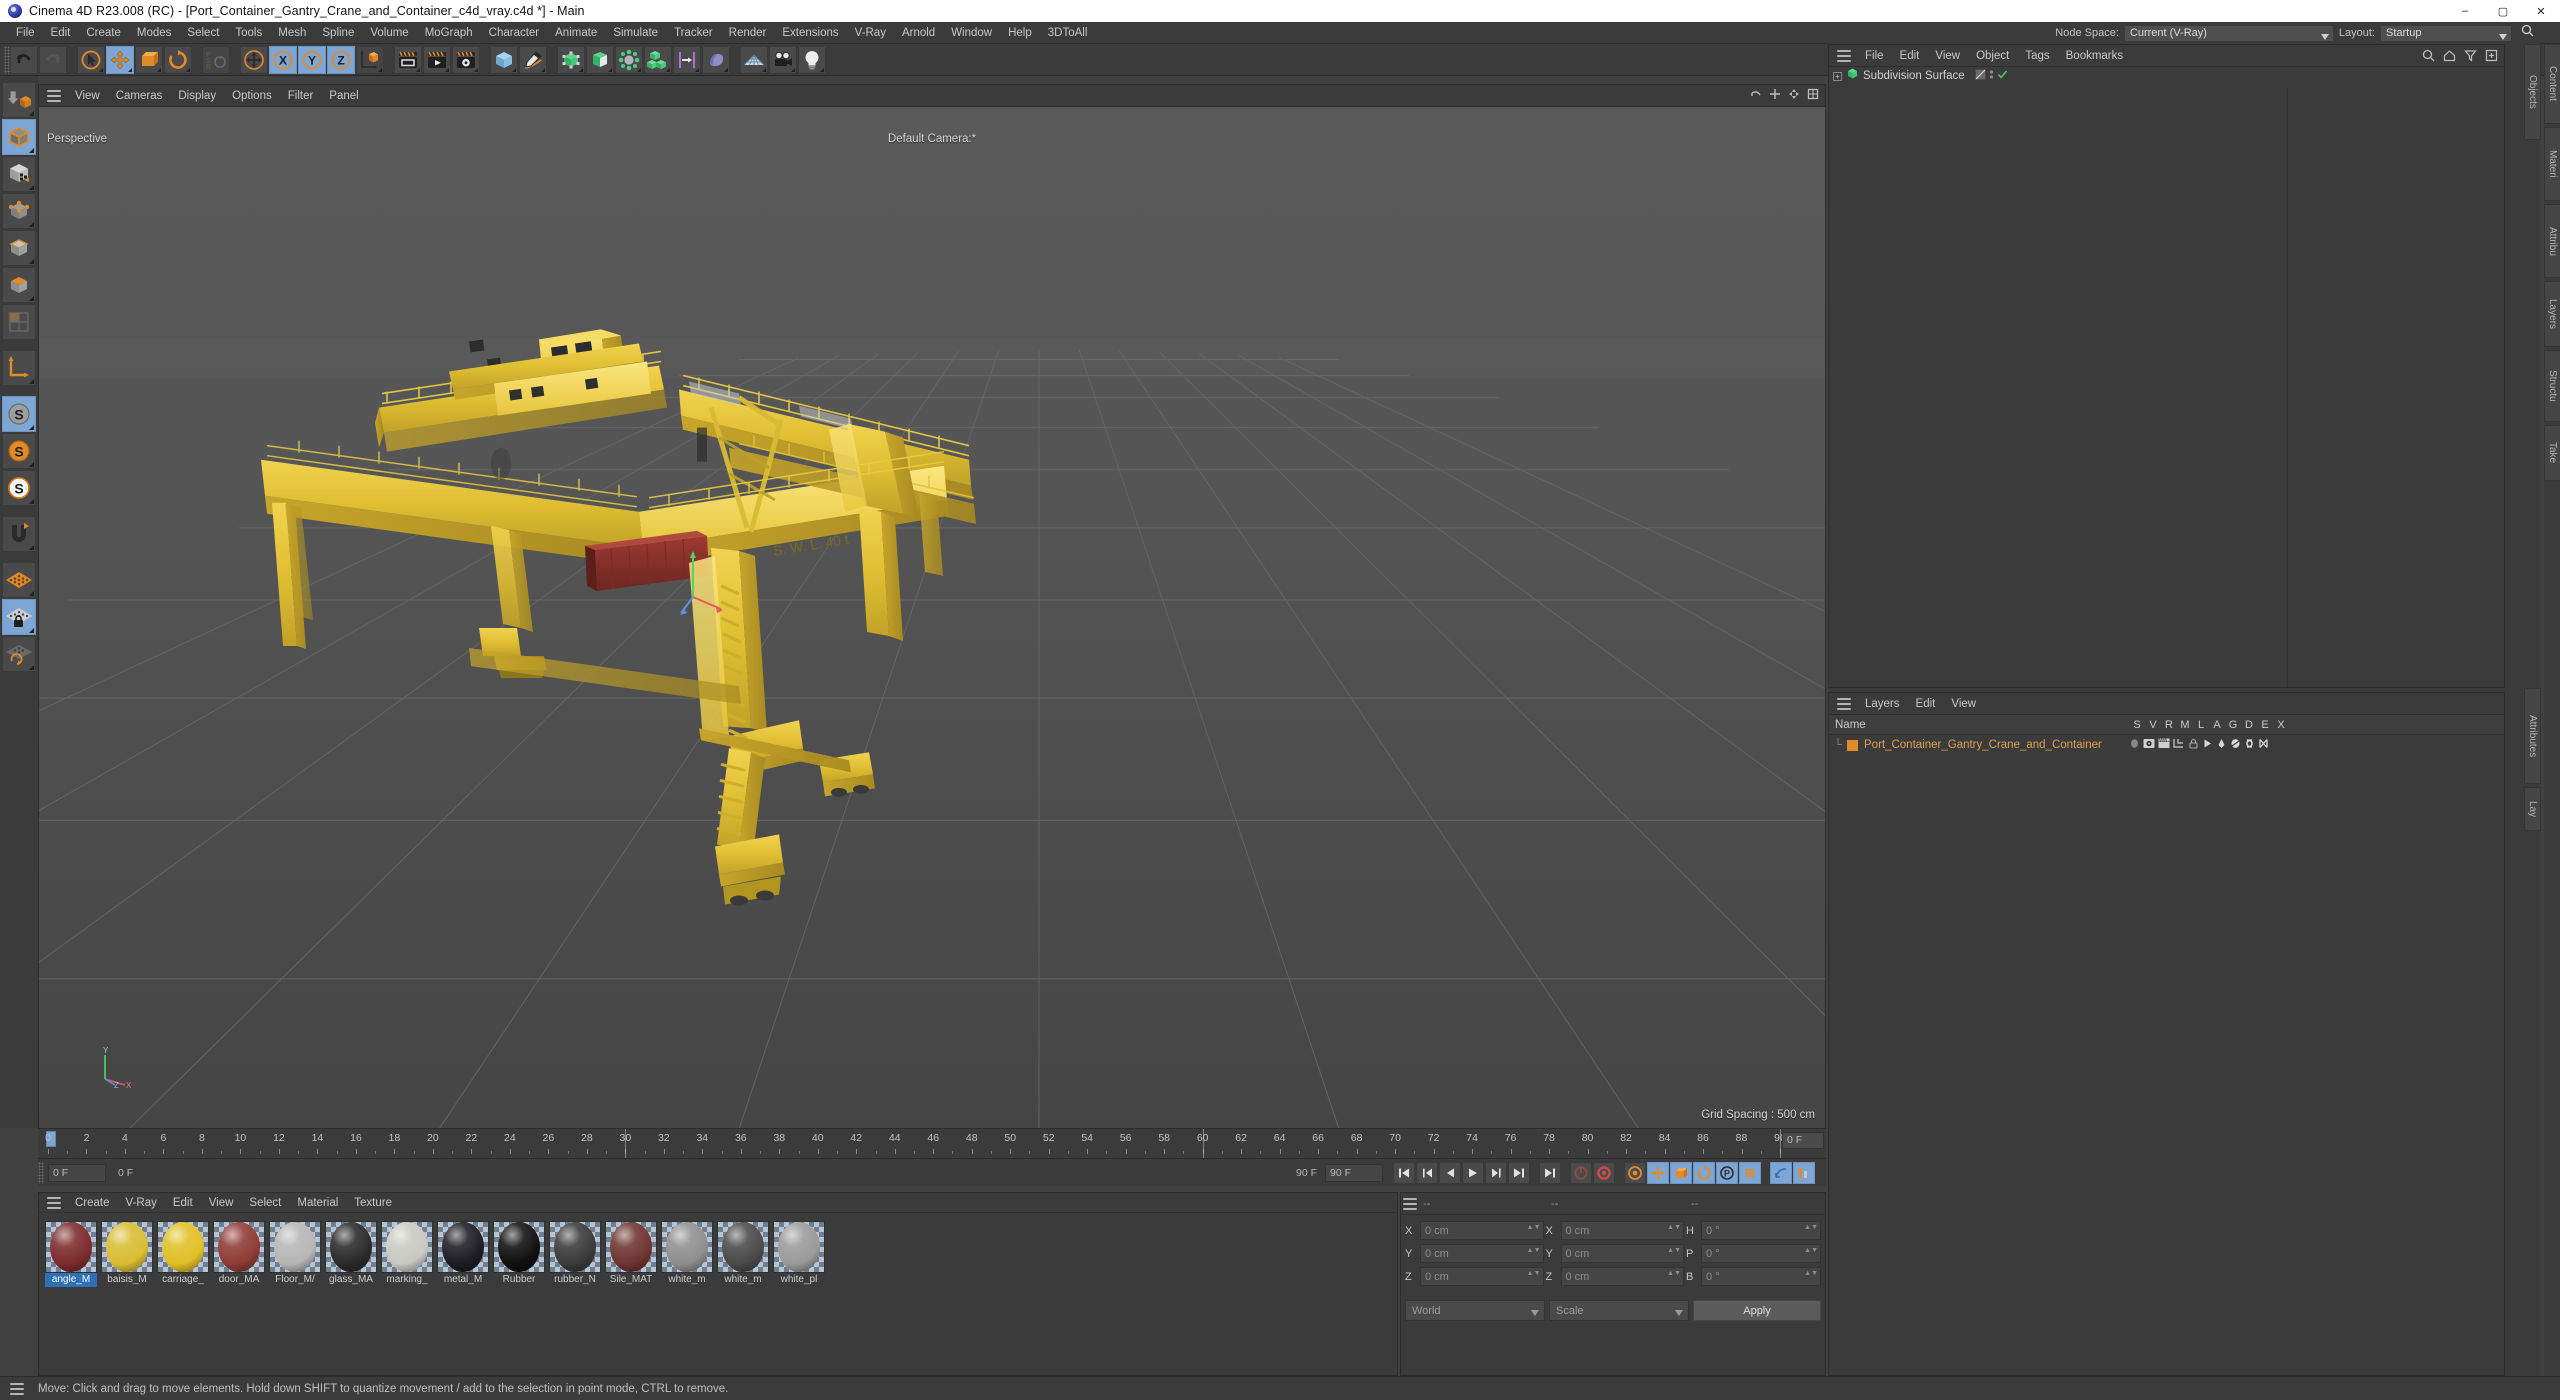 The width and height of the screenshot is (2560, 1400). I want to click on workplane-icon, so click(19, 580).